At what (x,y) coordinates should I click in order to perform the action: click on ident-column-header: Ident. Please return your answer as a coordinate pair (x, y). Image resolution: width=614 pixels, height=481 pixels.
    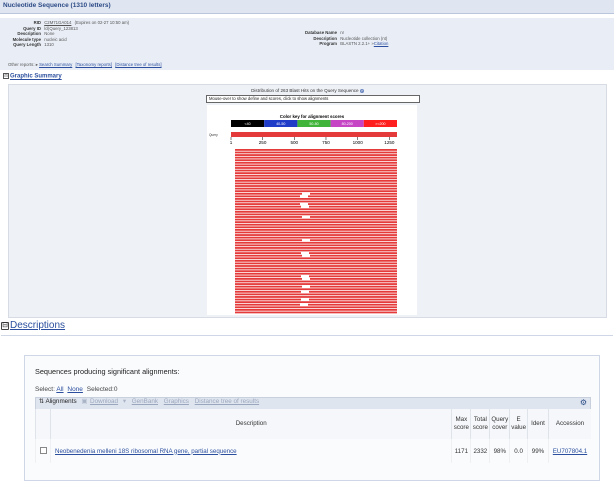
    Looking at the image, I should click on (538, 424).